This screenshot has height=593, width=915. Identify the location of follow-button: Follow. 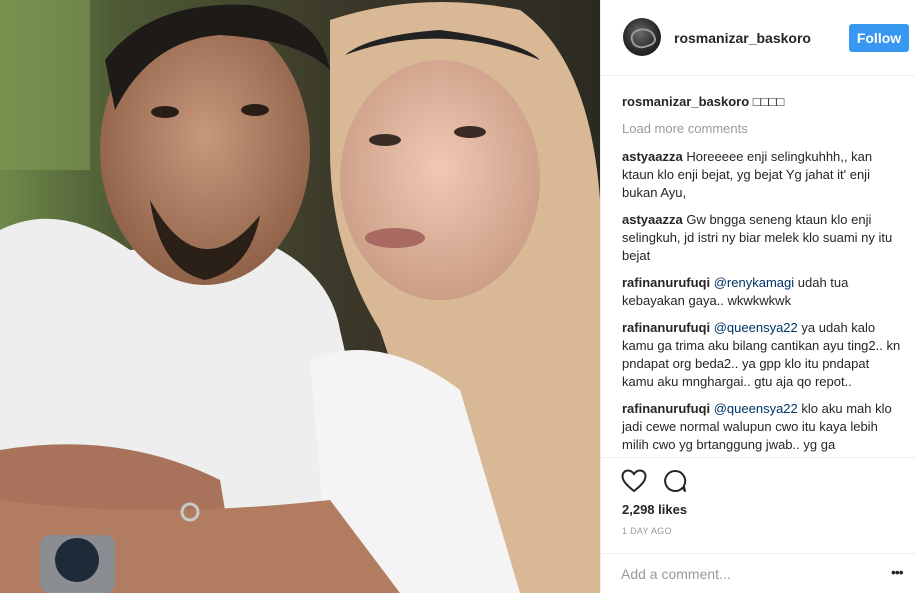
(879, 38).